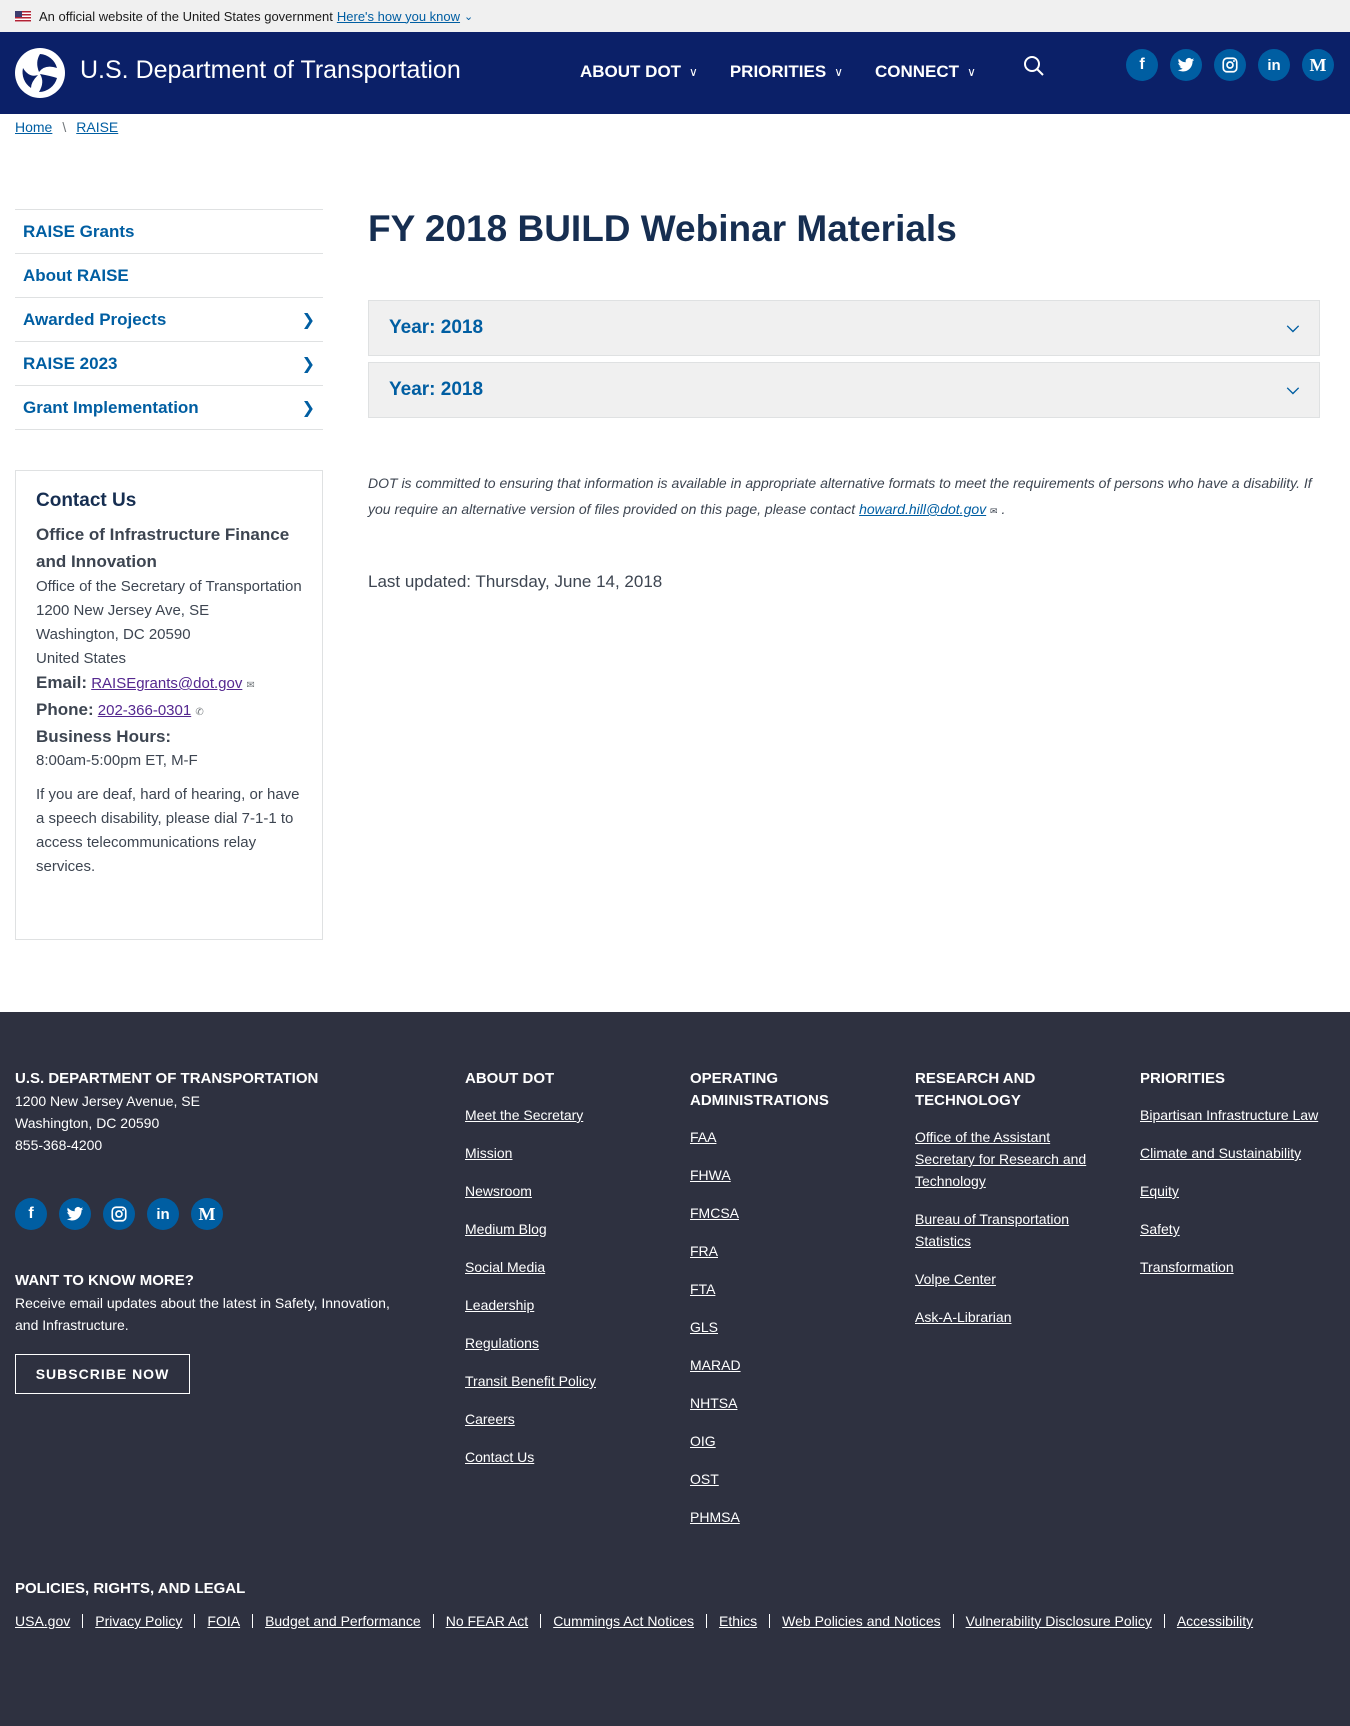  What do you see at coordinates (662, 228) in the screenshot?
I see `page-title: FY 2018 BUILD Webinar Materials` at bounding box center [662, 228].